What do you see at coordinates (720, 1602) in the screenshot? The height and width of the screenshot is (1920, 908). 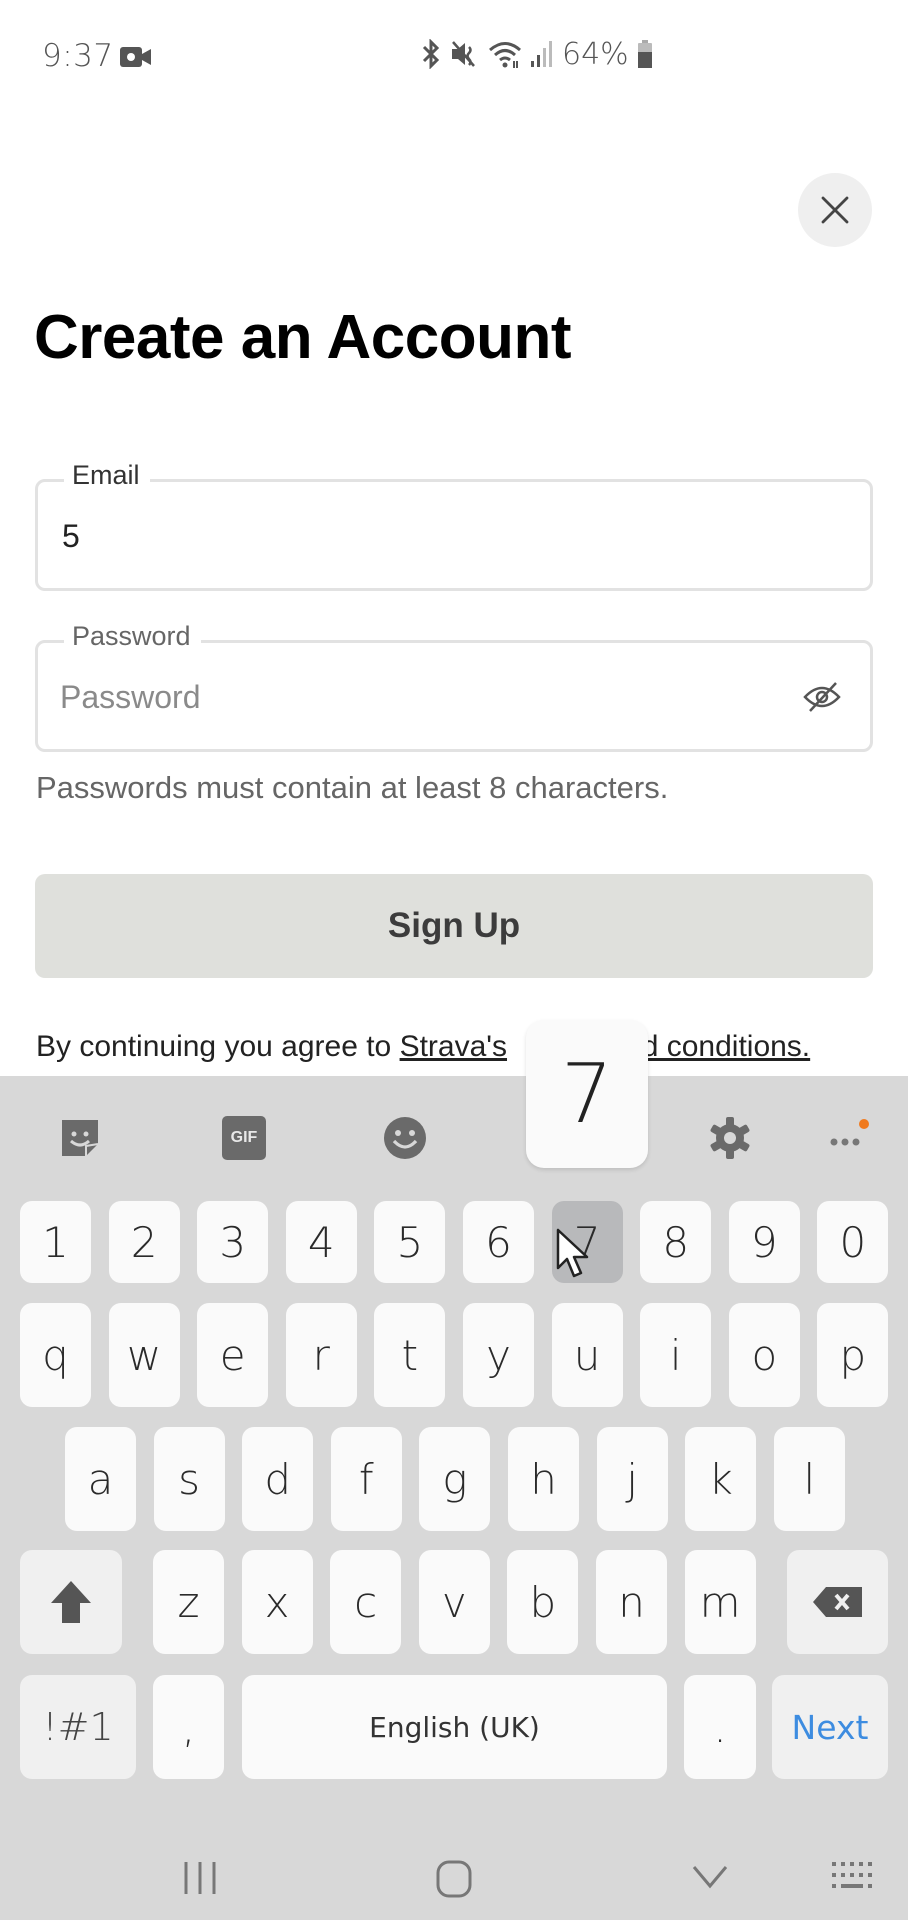 I see `key-m: m` at bounding box center [720, 1602].